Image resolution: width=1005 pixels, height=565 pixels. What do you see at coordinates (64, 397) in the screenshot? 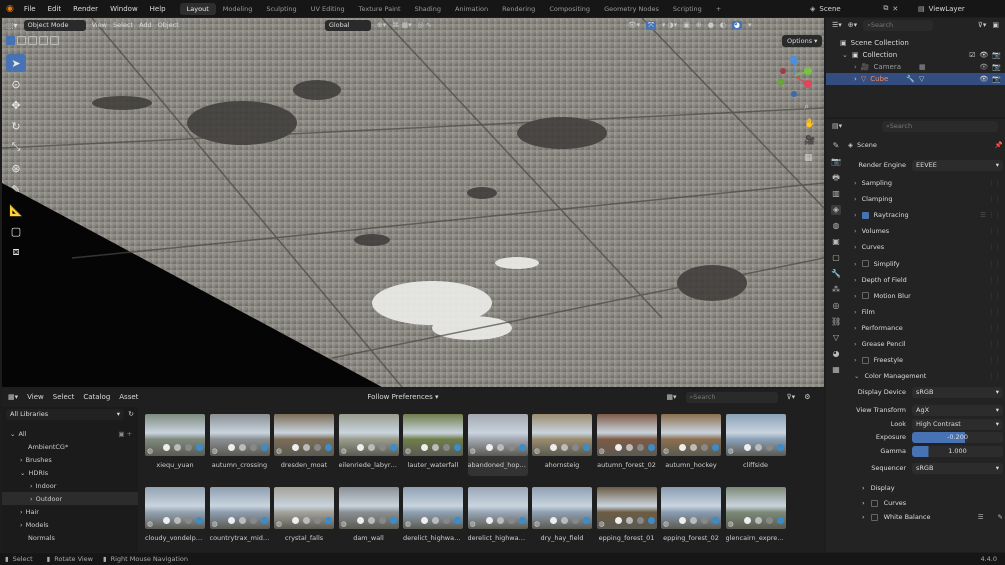
I see `browser-menu-select: Select` at bounding box center [64, 397].